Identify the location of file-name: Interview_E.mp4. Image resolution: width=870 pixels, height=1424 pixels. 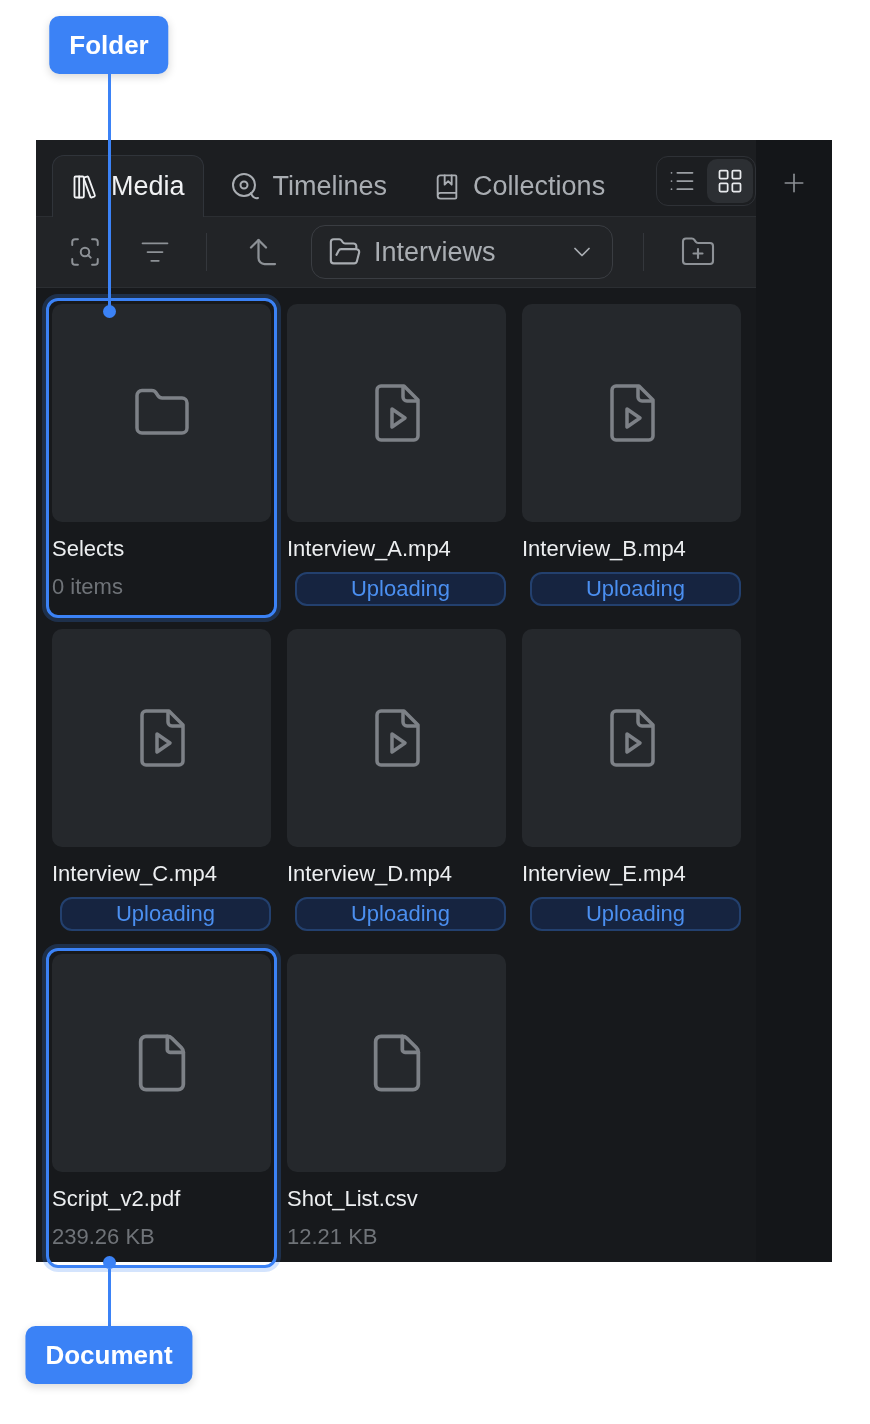
(604, 874).